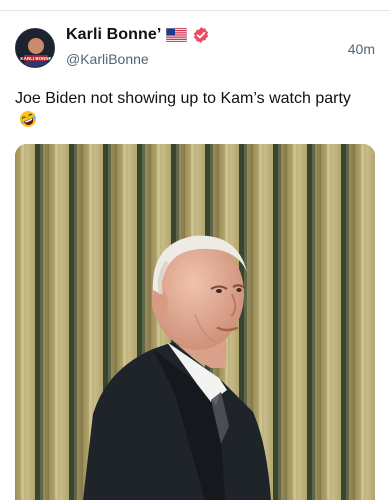  I want to click on name-row: Karli Bonne’, so click(138, 35).